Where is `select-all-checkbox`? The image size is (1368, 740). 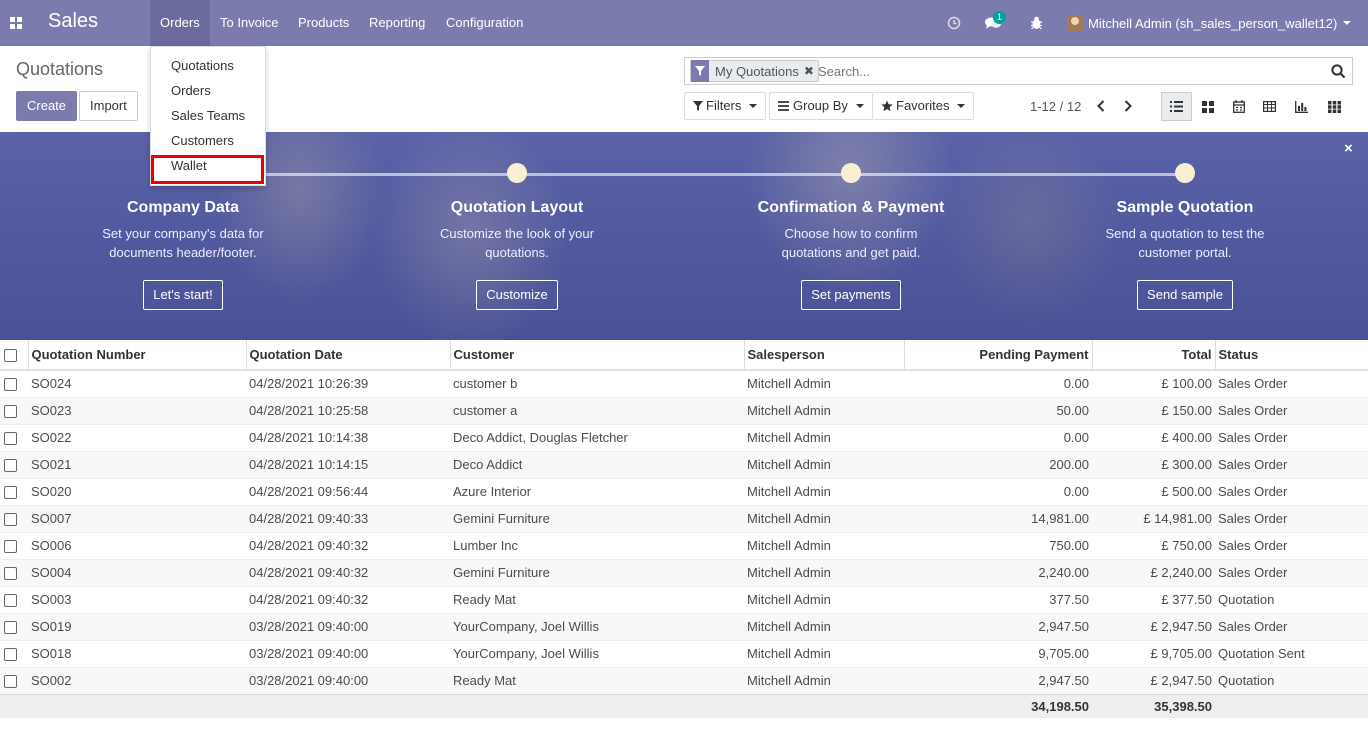
select-all-checkbox is located at coordinates (14, 355).